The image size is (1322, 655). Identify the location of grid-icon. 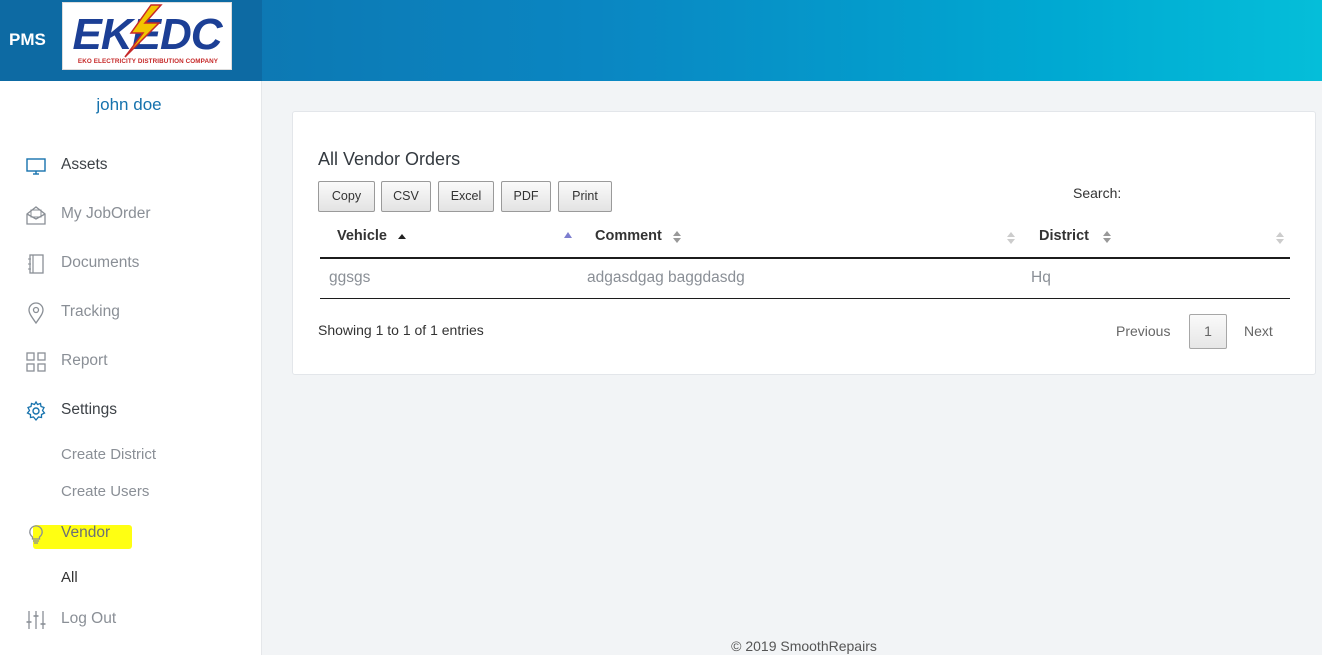
(36, 362).